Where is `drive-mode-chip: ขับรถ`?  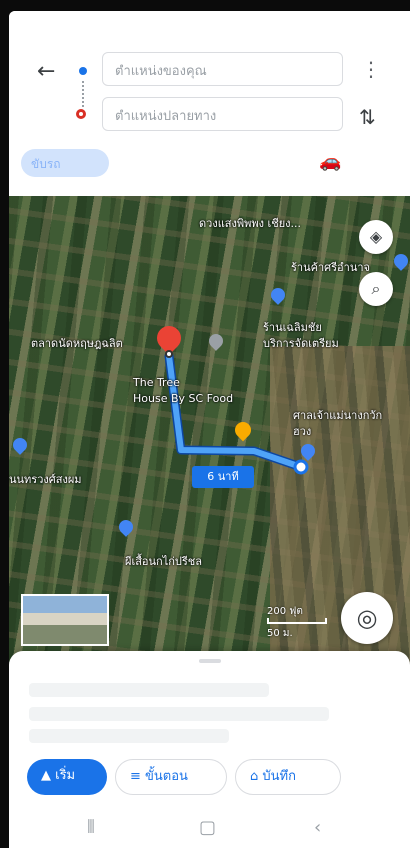 drive-mode-chip: ขับรถ is located at coordinates (65, 163).